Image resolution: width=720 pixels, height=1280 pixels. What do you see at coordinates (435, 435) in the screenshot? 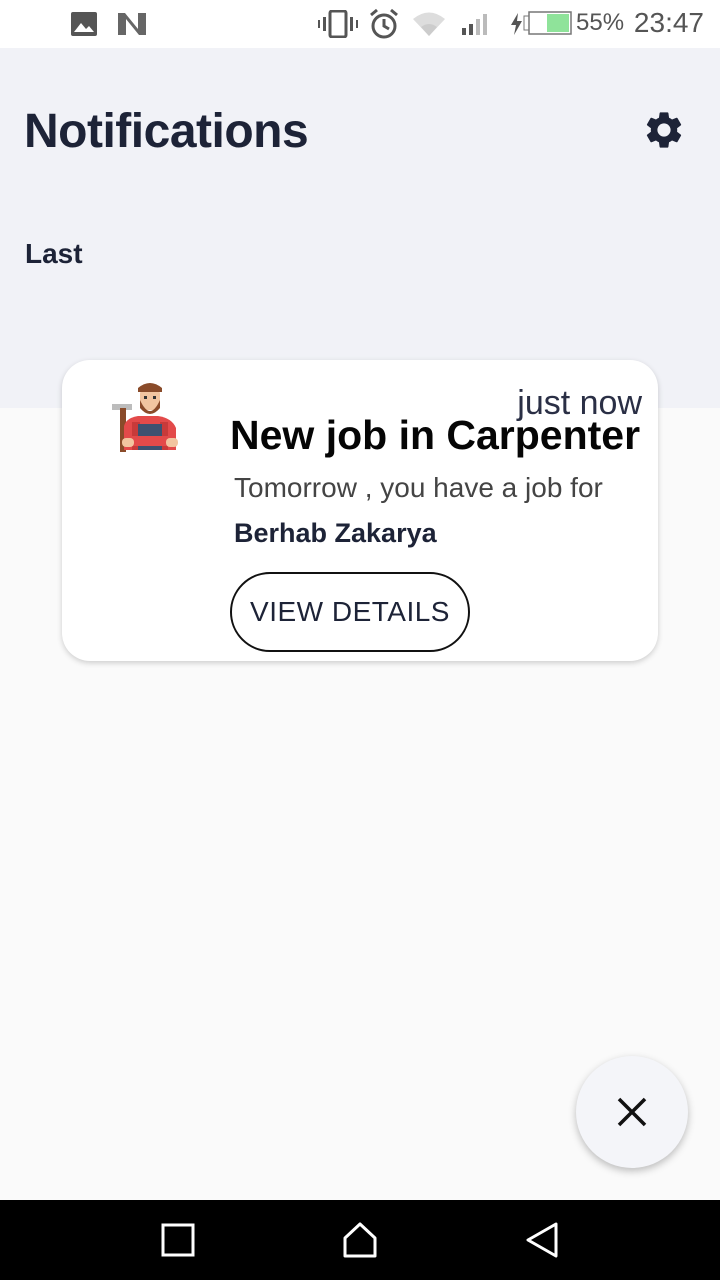
I see `notification-title: New job in Carpenter` at bounding box center [435, 435].